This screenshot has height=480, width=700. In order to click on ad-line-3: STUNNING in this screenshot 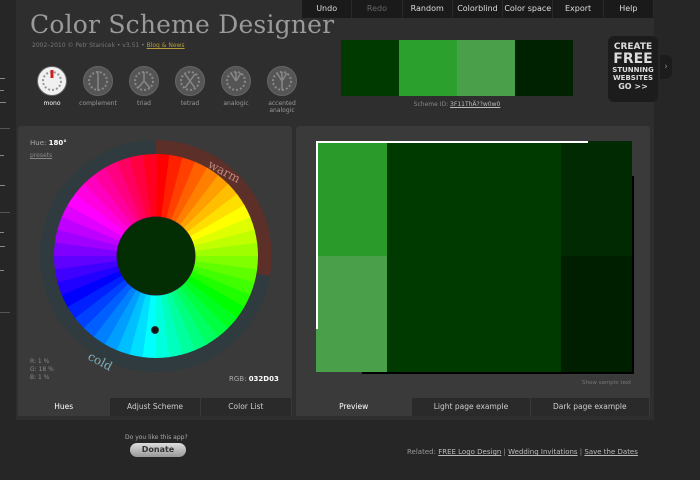, I will do `click(633, 70)`.